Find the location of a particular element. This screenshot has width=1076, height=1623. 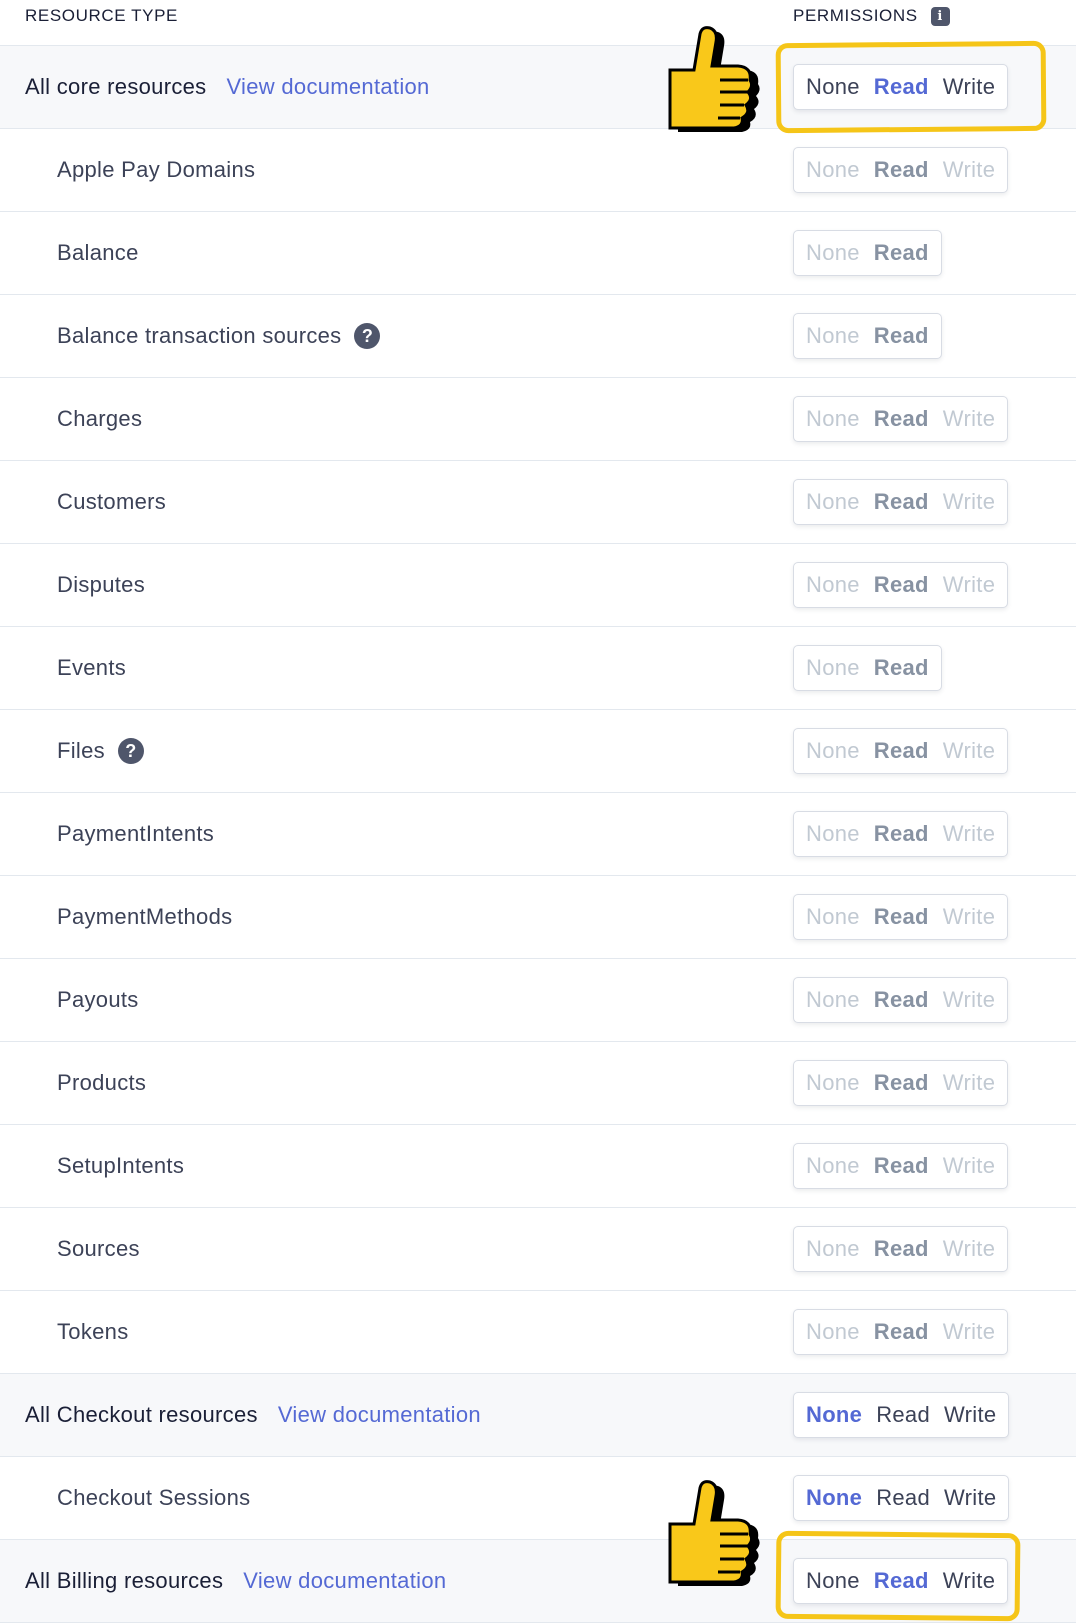

thumbs-up-icon is located at coordinates (714, 1533).